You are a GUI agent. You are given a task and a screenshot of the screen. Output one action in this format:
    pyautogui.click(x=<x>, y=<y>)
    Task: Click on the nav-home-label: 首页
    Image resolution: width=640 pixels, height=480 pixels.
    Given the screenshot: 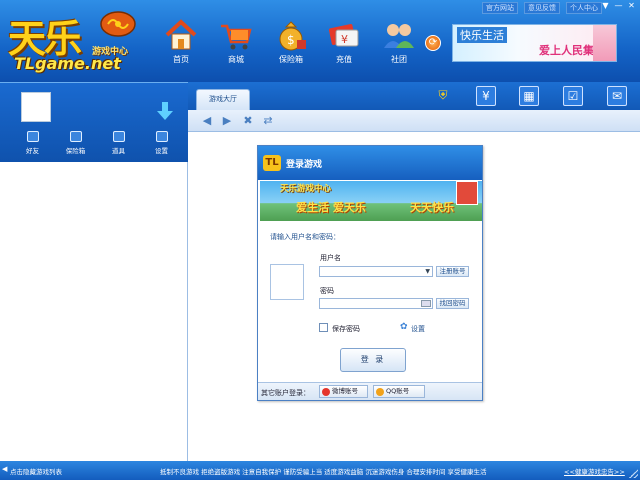 What is the action you would take?
    pyautogui.click(x=181, y=59)
    